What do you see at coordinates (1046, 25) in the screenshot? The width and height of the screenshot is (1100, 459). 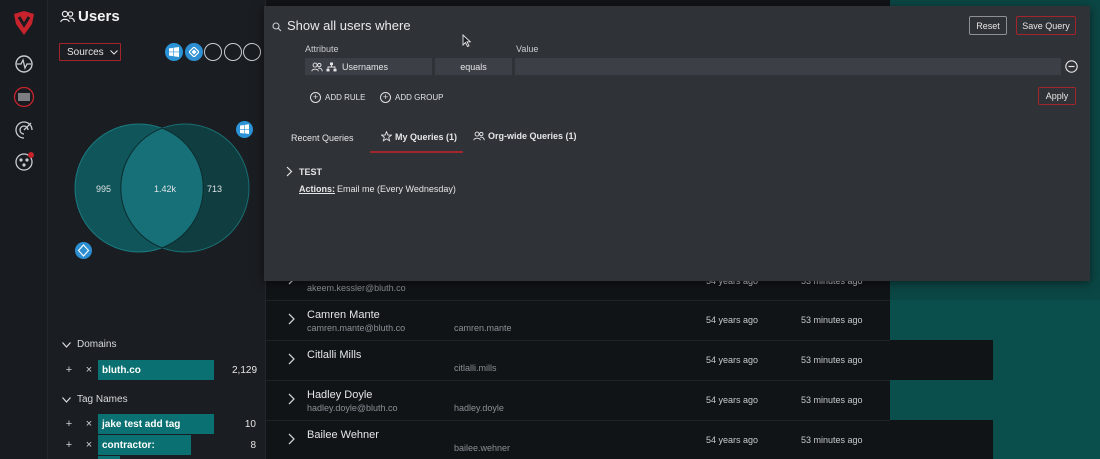 I see `save-query-button: Save Query` at bounding box center [1046, 25].